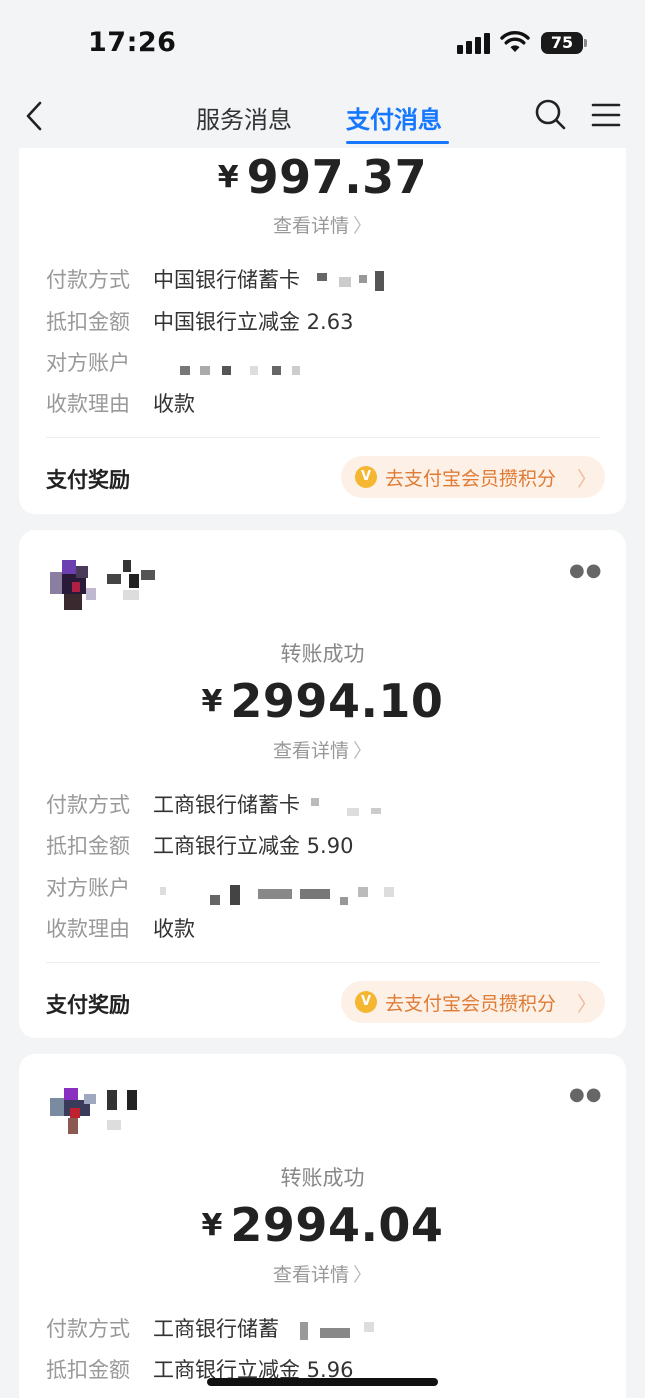 The height and width of the screenshot is (1398, 645). I want to click on amount: ¥2994.04, so click(322, 1225).